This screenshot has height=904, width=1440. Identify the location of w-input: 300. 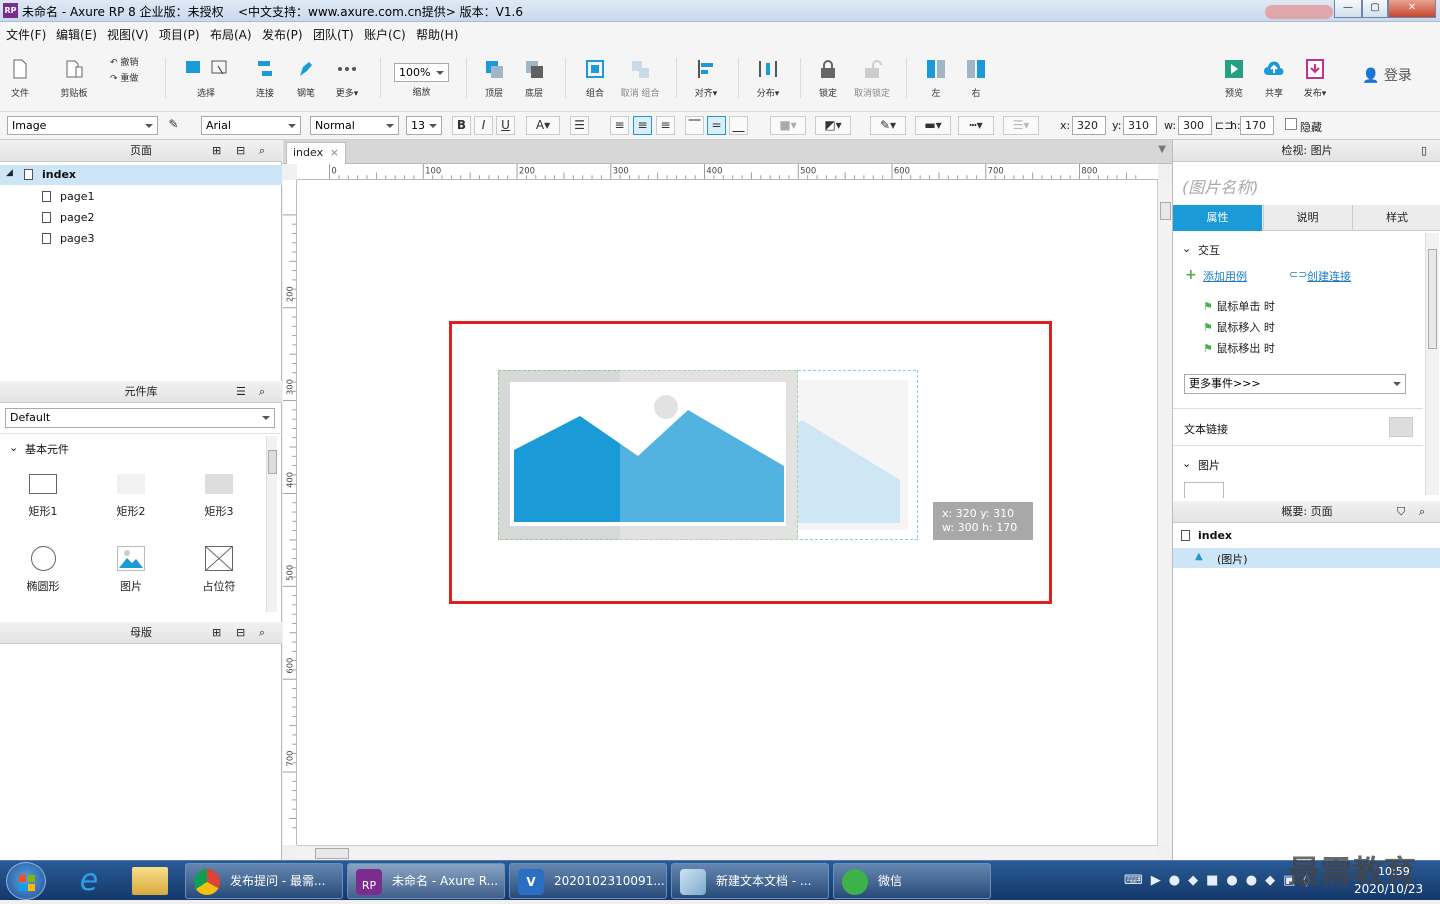
(1195, 125).